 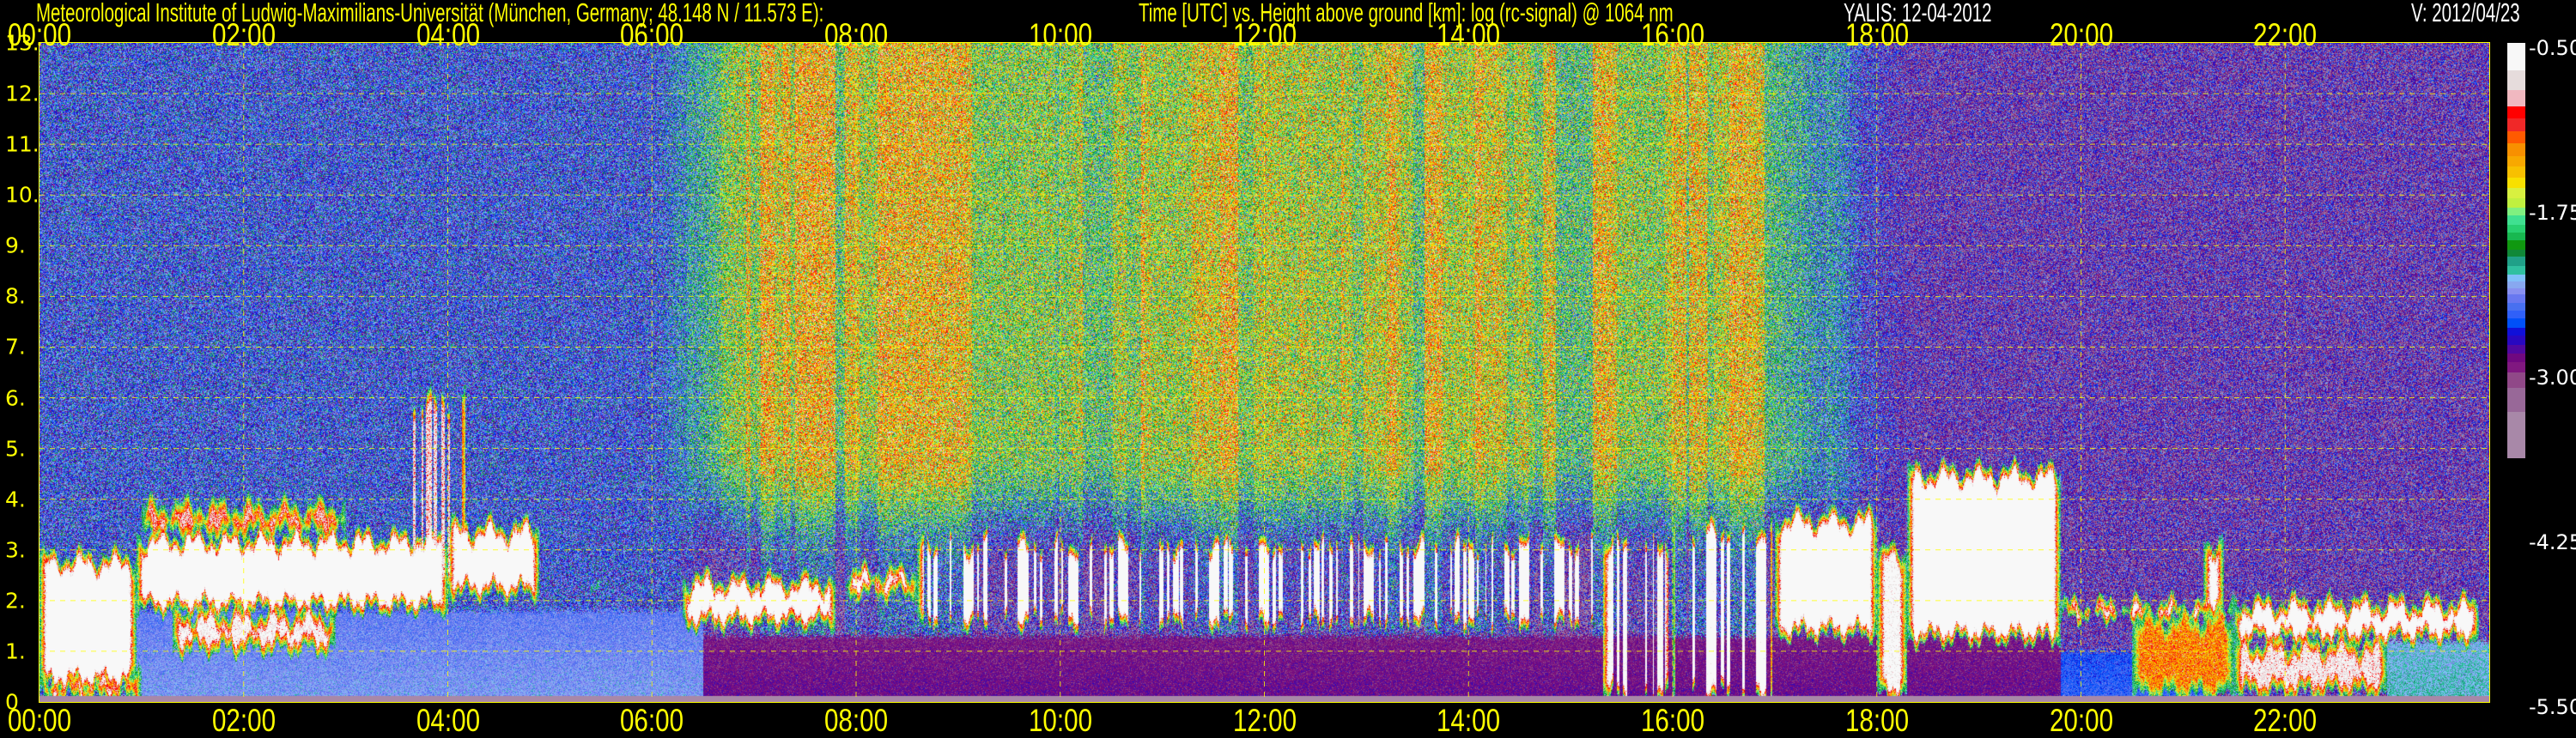 I want to click on x-tick-label-top: 20:00, so click(x=2081, y=34).